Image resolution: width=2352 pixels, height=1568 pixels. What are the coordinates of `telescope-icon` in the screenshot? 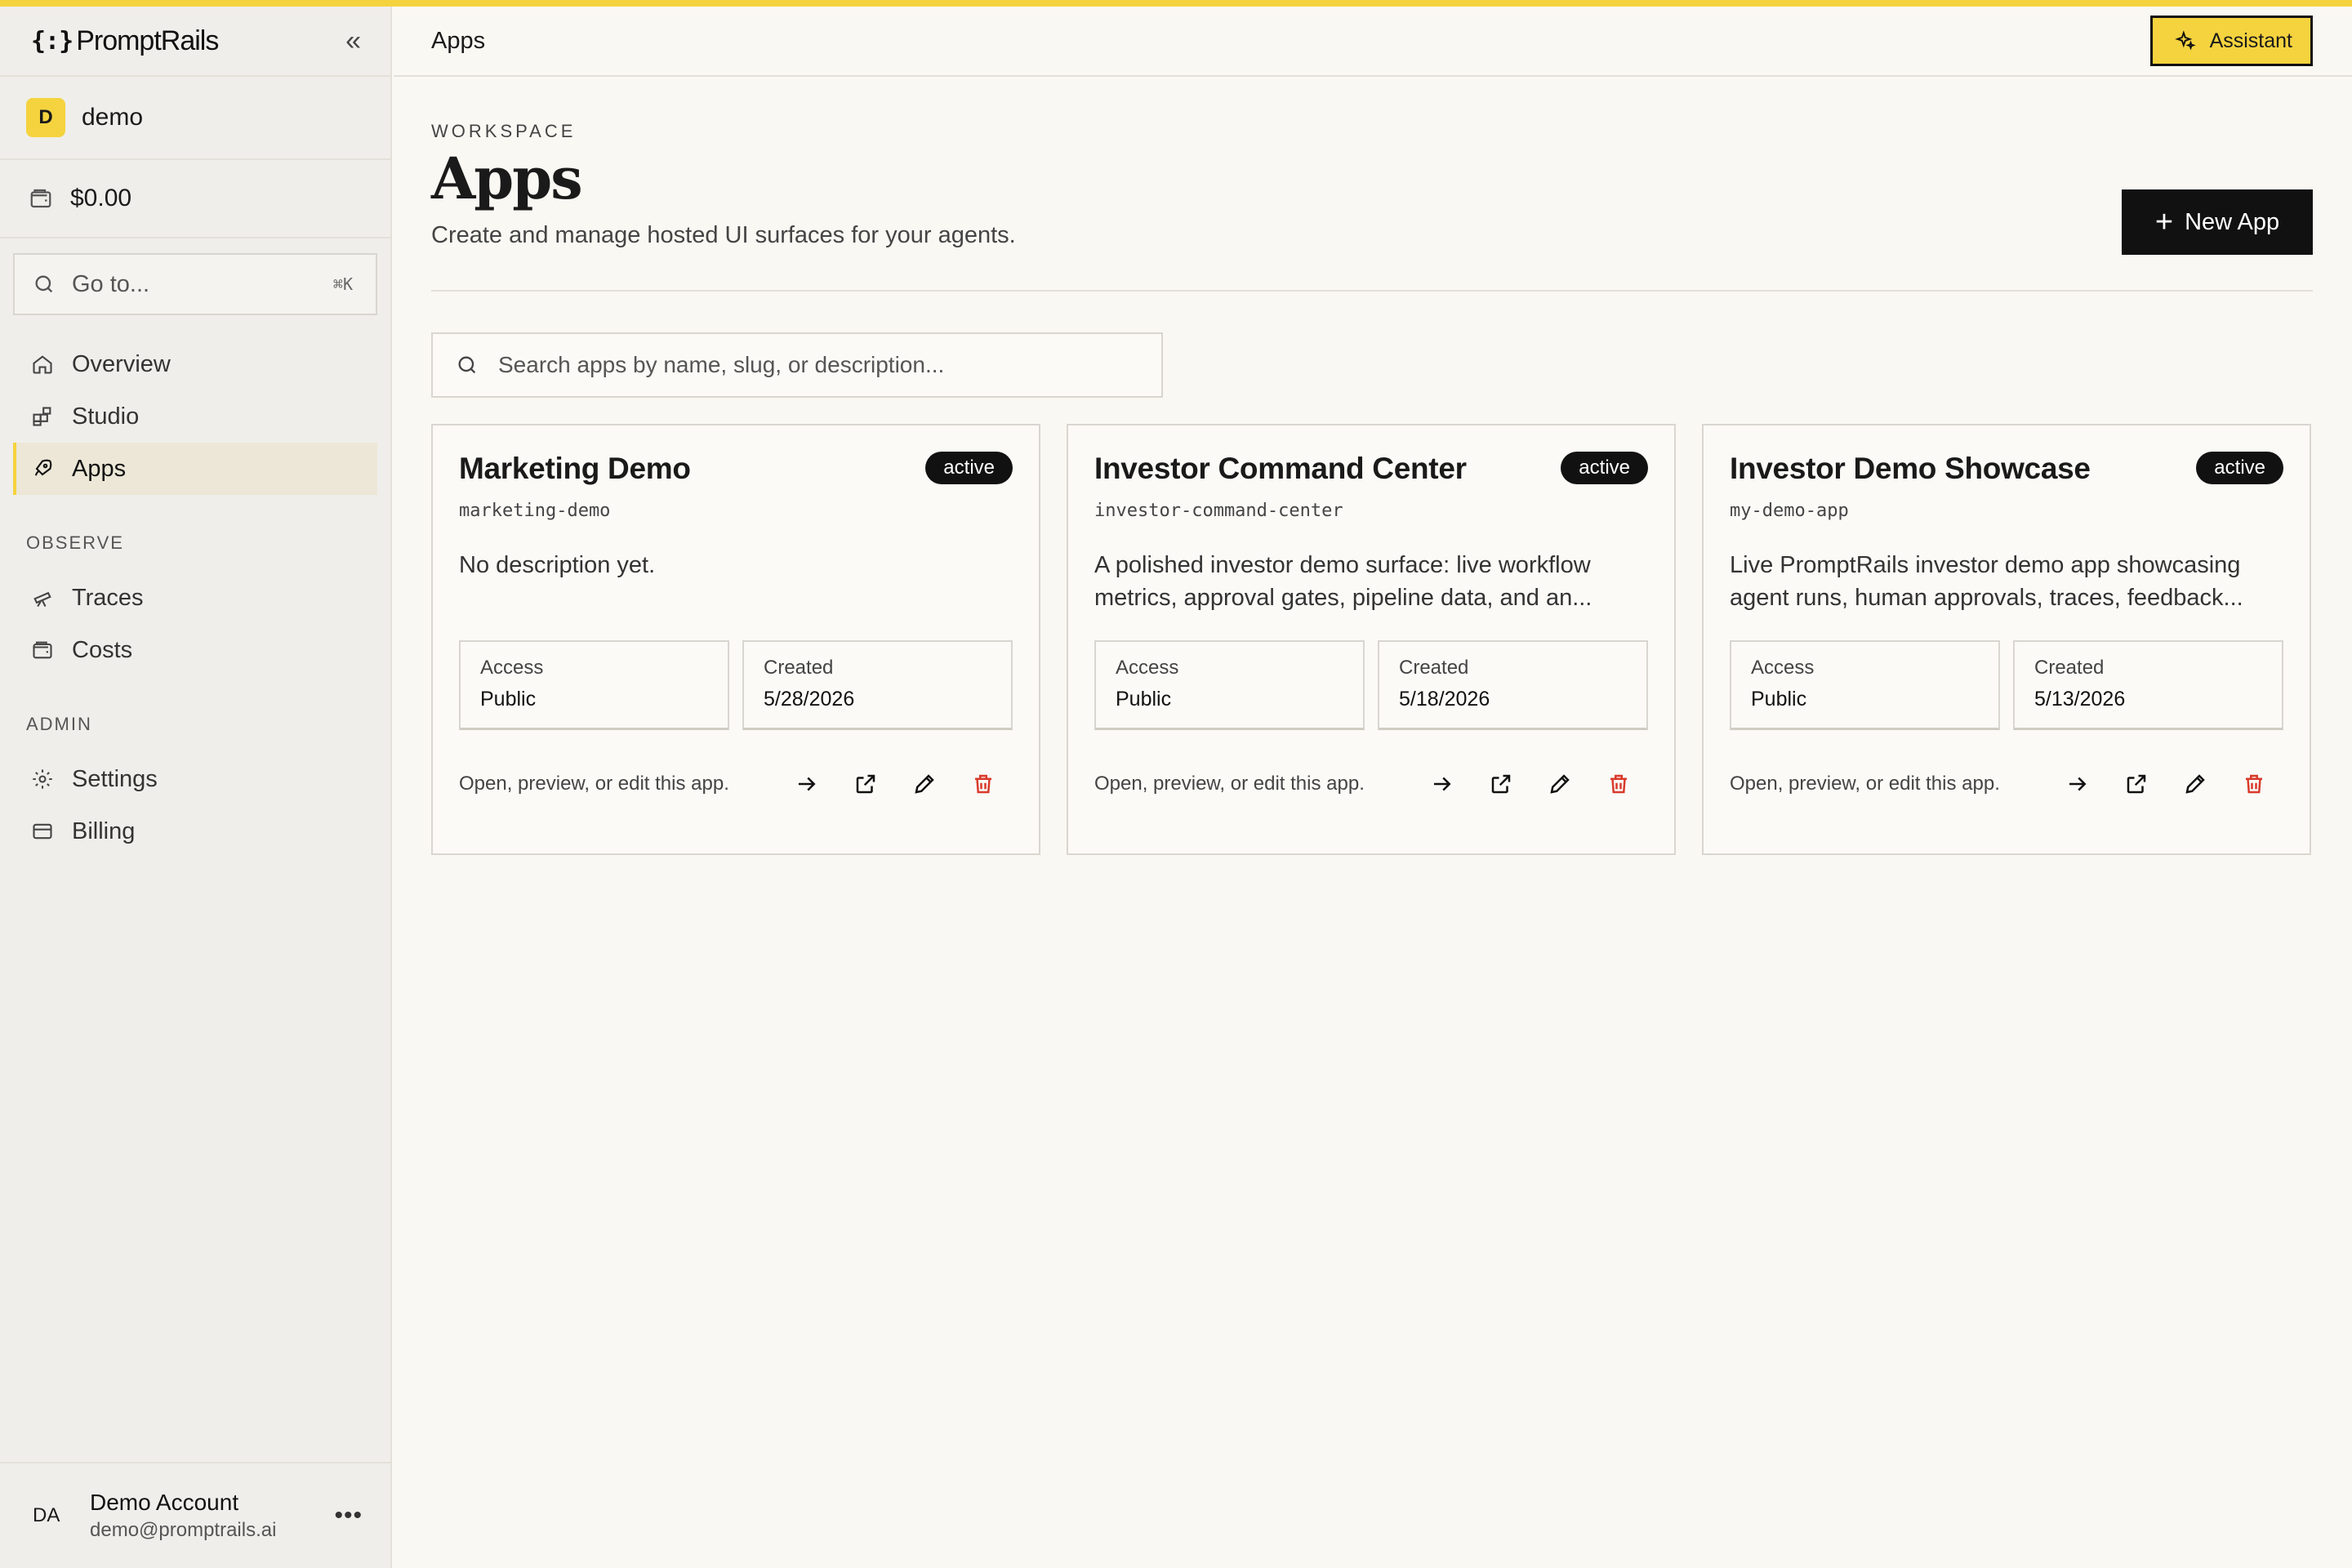 It's located at (42, 597).